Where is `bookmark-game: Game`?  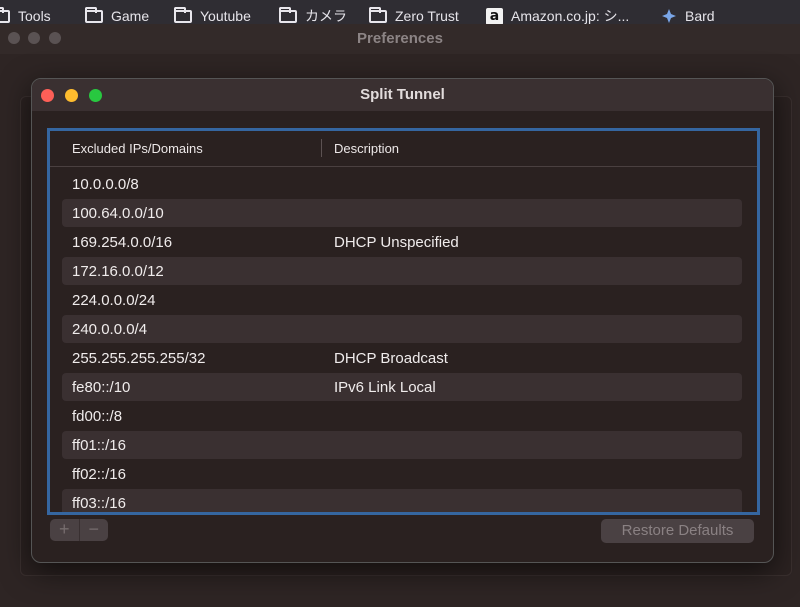
bookmark-game: Game is located at coordinates (117, 15).